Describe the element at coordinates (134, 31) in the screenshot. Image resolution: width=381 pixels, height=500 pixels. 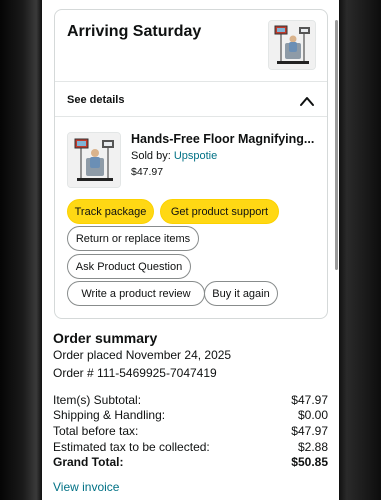
I see `arrival-heading: Arriving Saturday` at that location.